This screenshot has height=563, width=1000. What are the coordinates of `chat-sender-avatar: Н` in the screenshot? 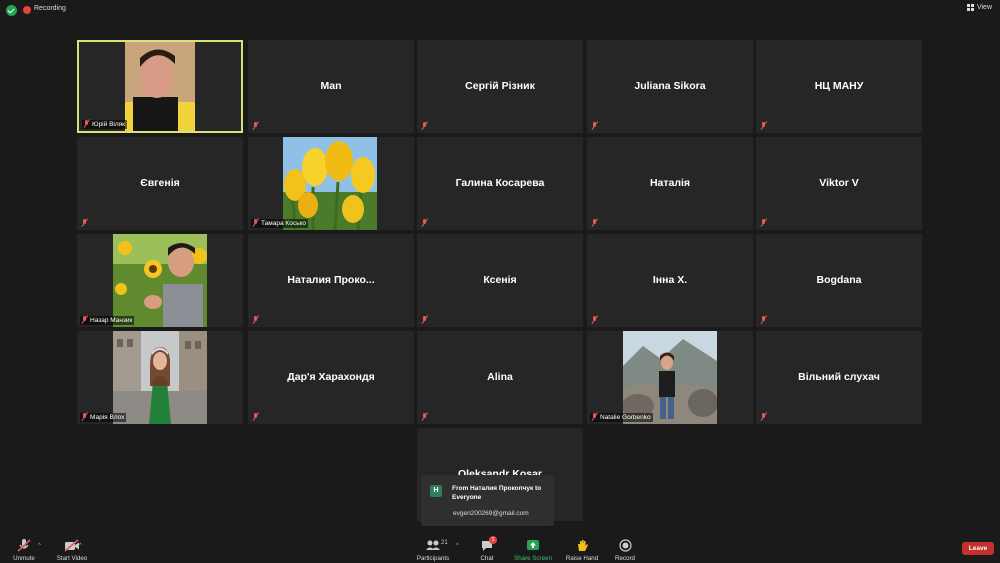 It's located at (436, 491).